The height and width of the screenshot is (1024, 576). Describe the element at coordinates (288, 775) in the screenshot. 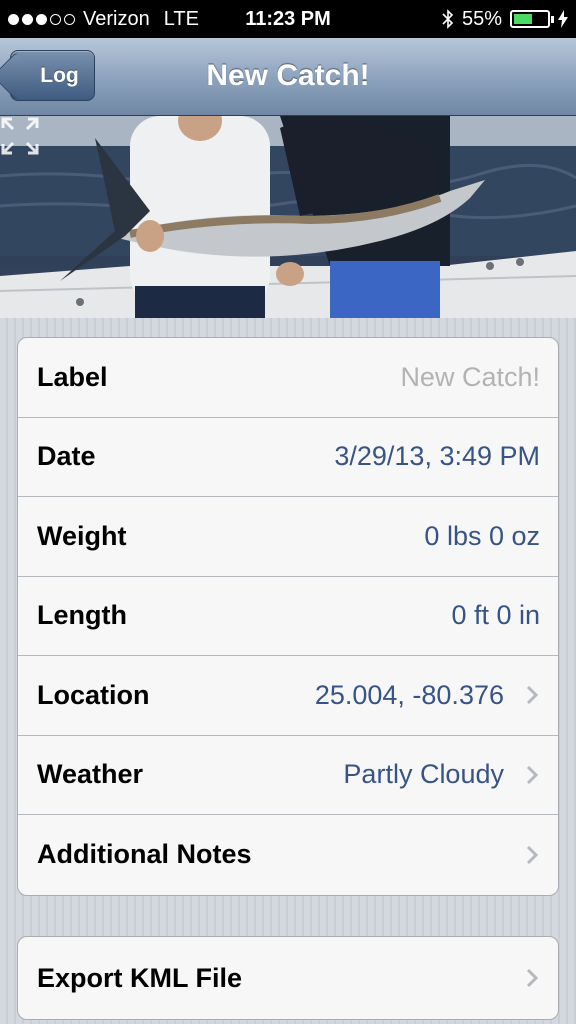

I see `row-weather: Weather Partly Cloudy` at that location.